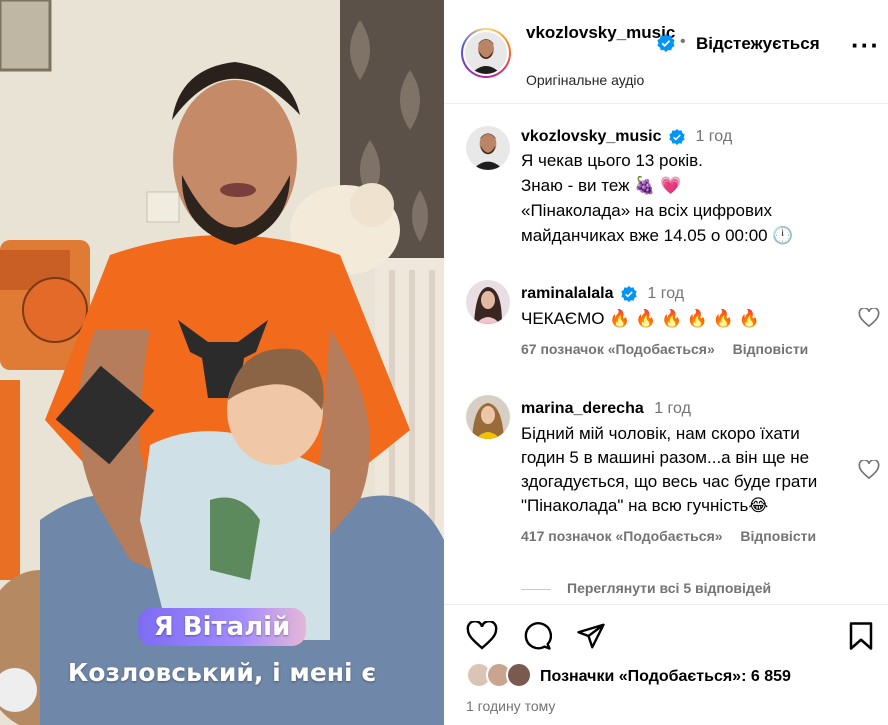 This screenshot has height=725, width=888. Describe the element at coordinates (618, 349) in the screenshot. I see `comment-likes-count: 67 позначок «Подобається»` at that location.